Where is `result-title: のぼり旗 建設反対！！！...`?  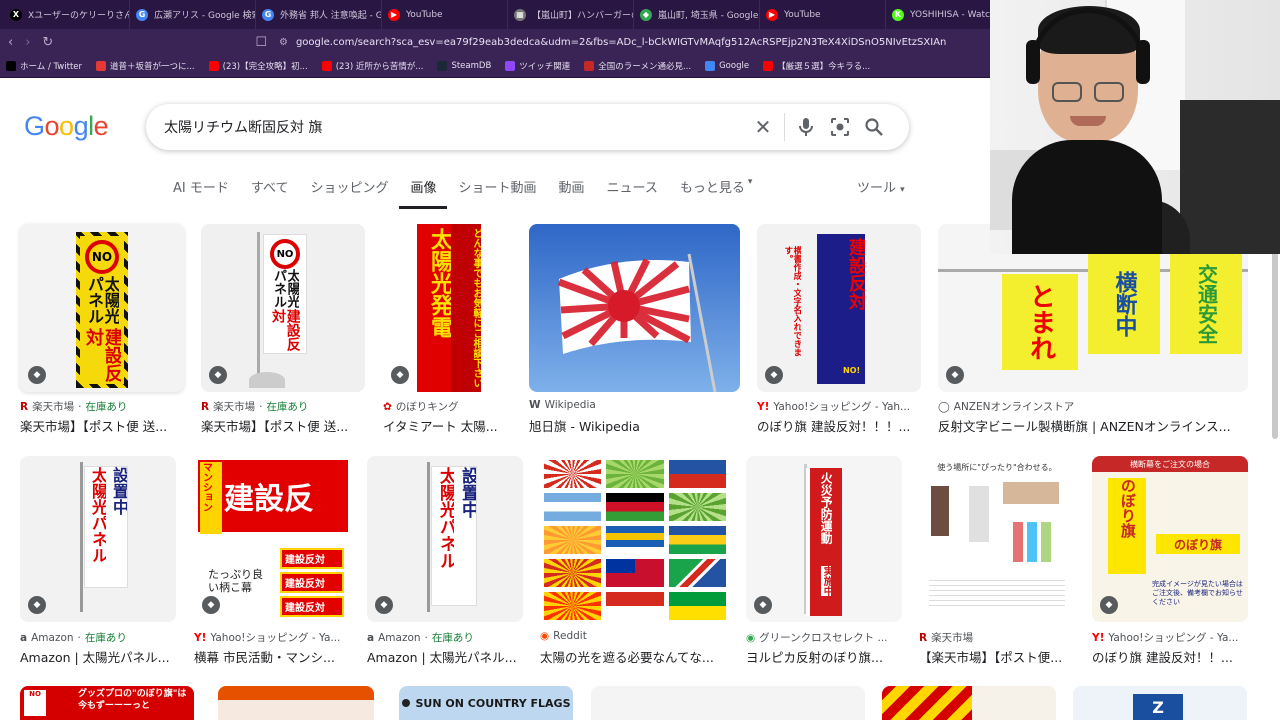
result-title: のぼり旗 建設反対！！！... is located at coordinates (838, 425).